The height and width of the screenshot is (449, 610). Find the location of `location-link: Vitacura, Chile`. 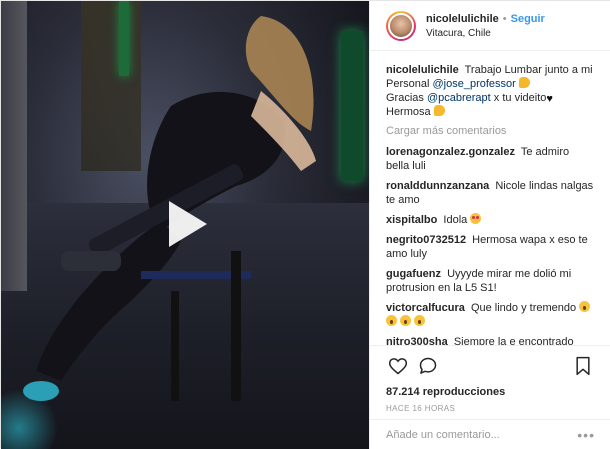

location-link: Vitacura, Chile is located at coordinates (485, 33).